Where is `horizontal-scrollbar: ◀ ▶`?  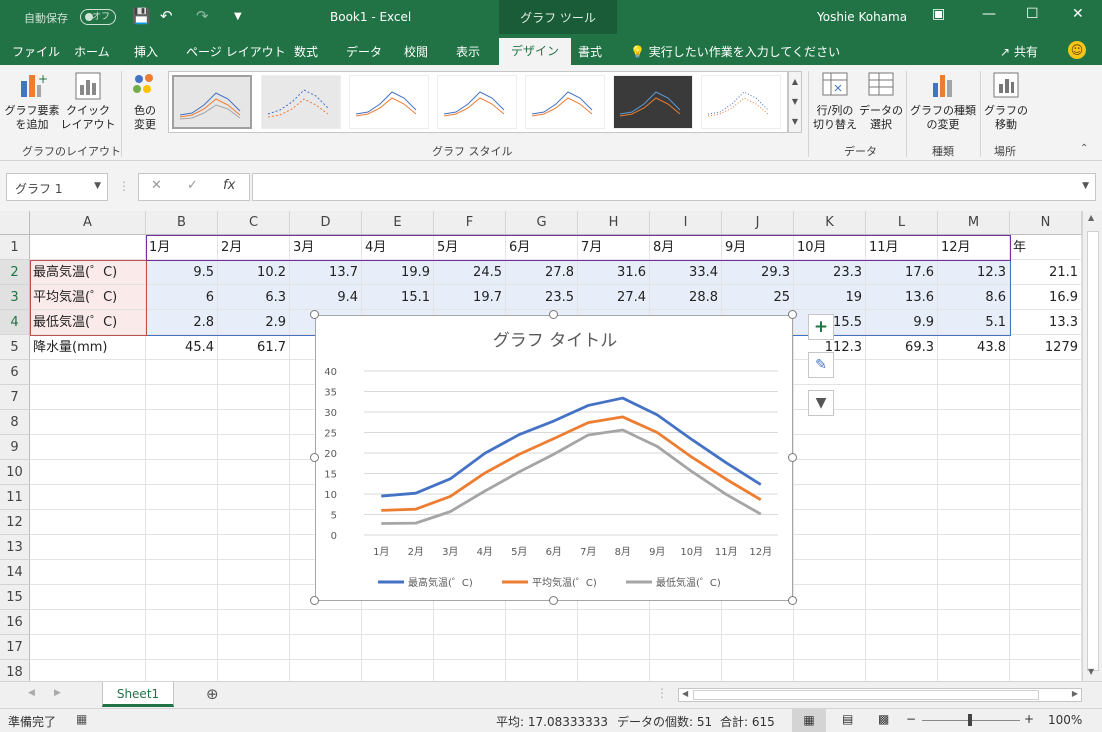
horizontal-scrollbar: ◀ ▶ is located at coordinates (880, 695).